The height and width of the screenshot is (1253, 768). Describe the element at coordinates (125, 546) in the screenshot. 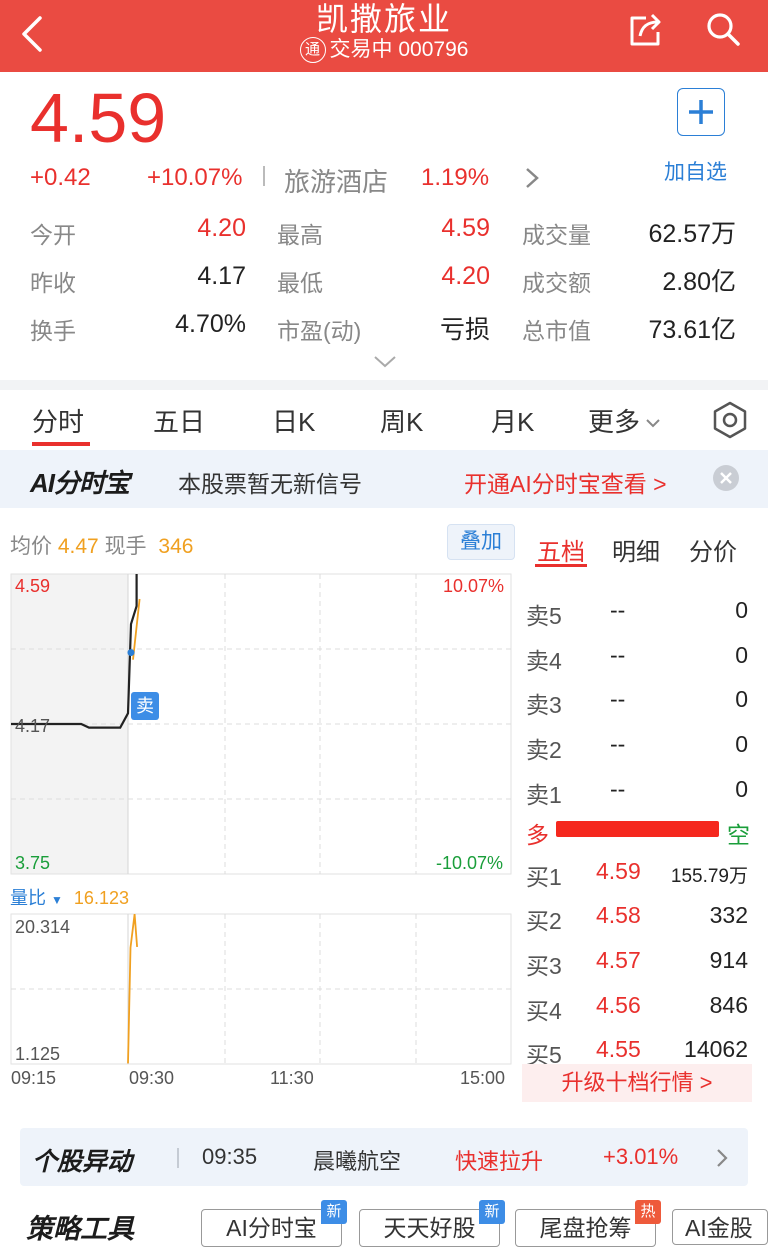

I see `now-label: 现手` at that location.